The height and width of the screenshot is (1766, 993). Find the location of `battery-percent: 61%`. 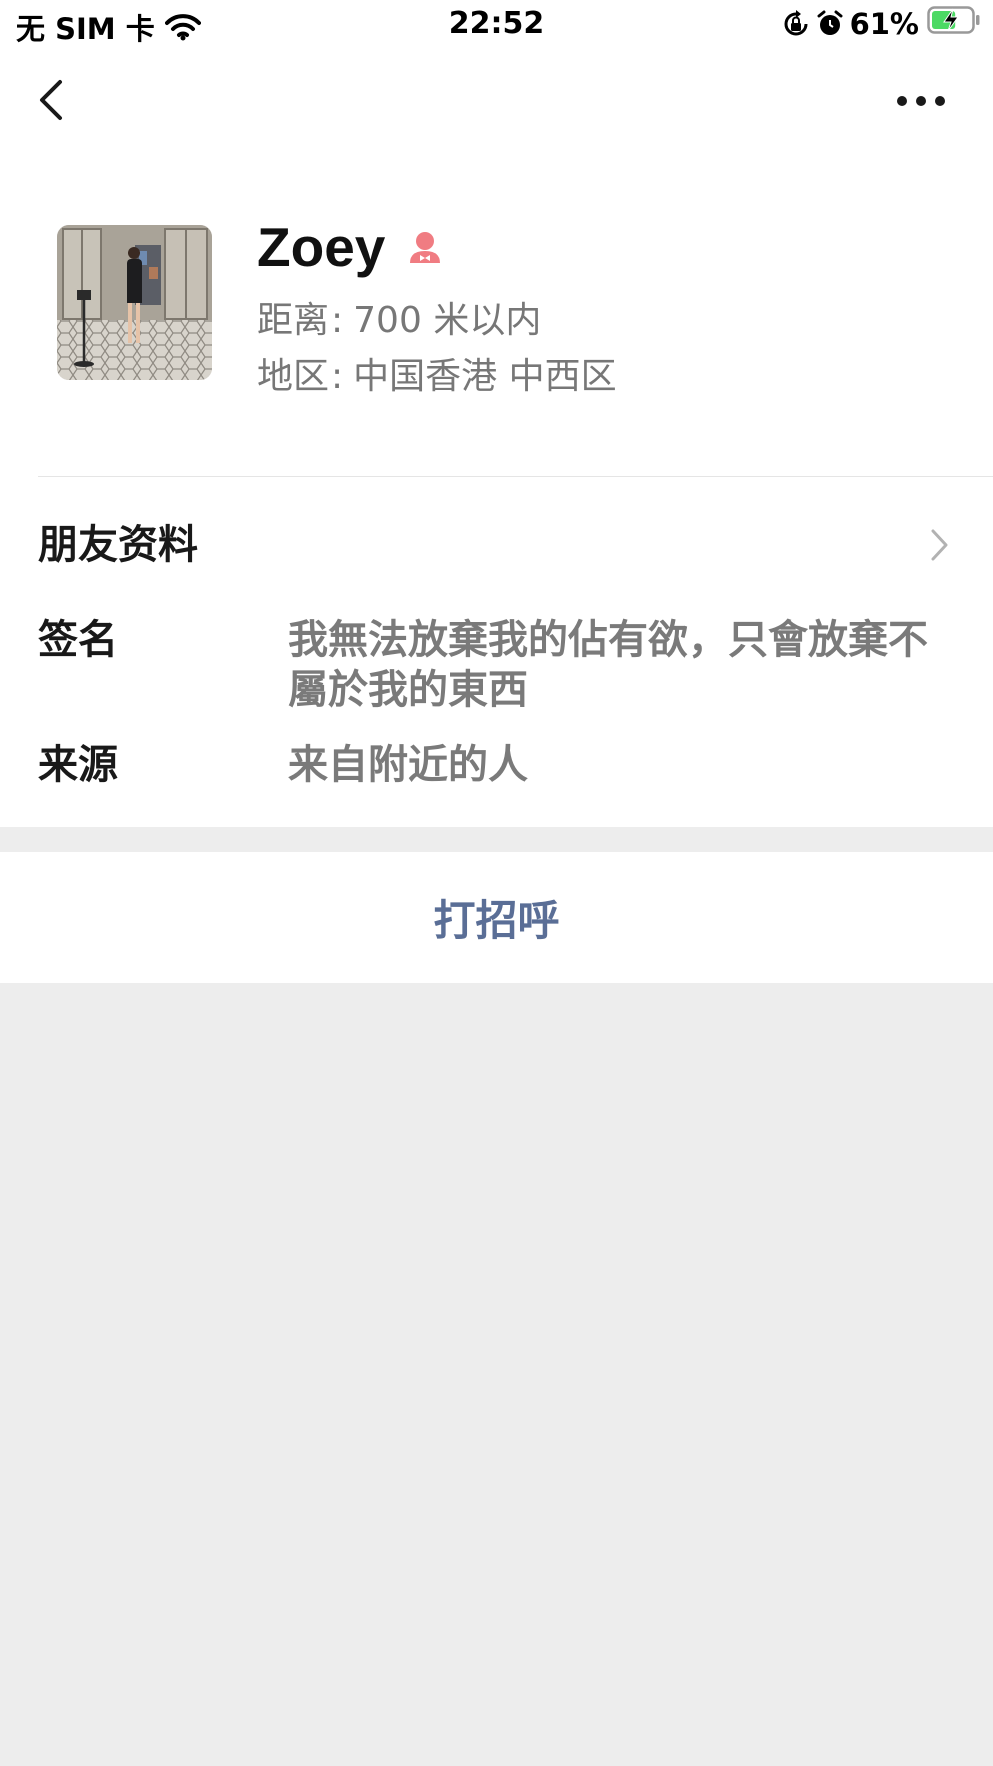

battery-percent: 61% is located at coordinates (884, 23).